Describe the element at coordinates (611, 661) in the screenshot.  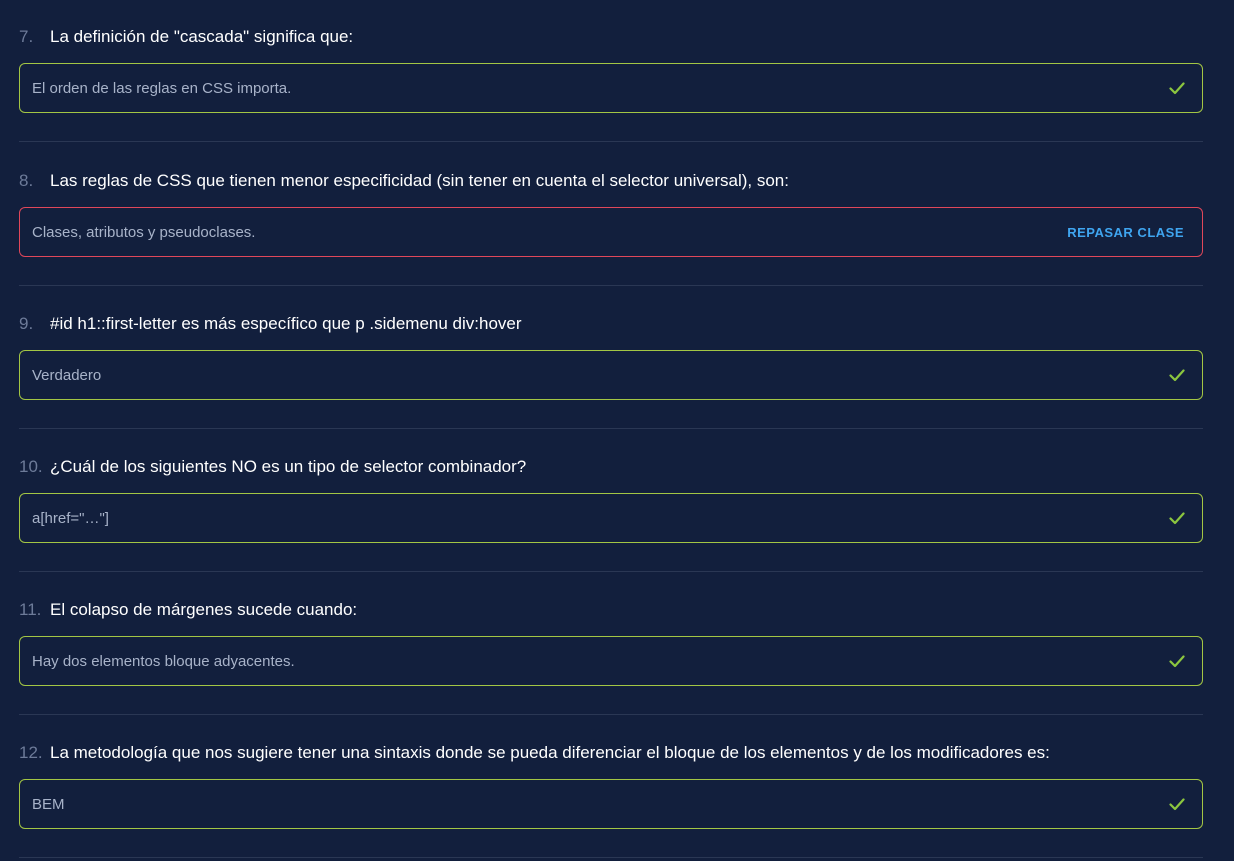
I see `answer-box: Hay dos elementos bloque adyacentes.` at that location.